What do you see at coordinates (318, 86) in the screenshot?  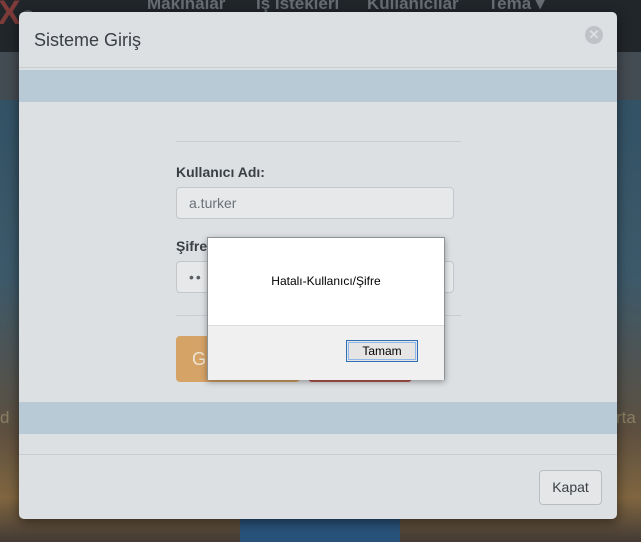 I see `info-band-top` at bounding box center [318, 86].